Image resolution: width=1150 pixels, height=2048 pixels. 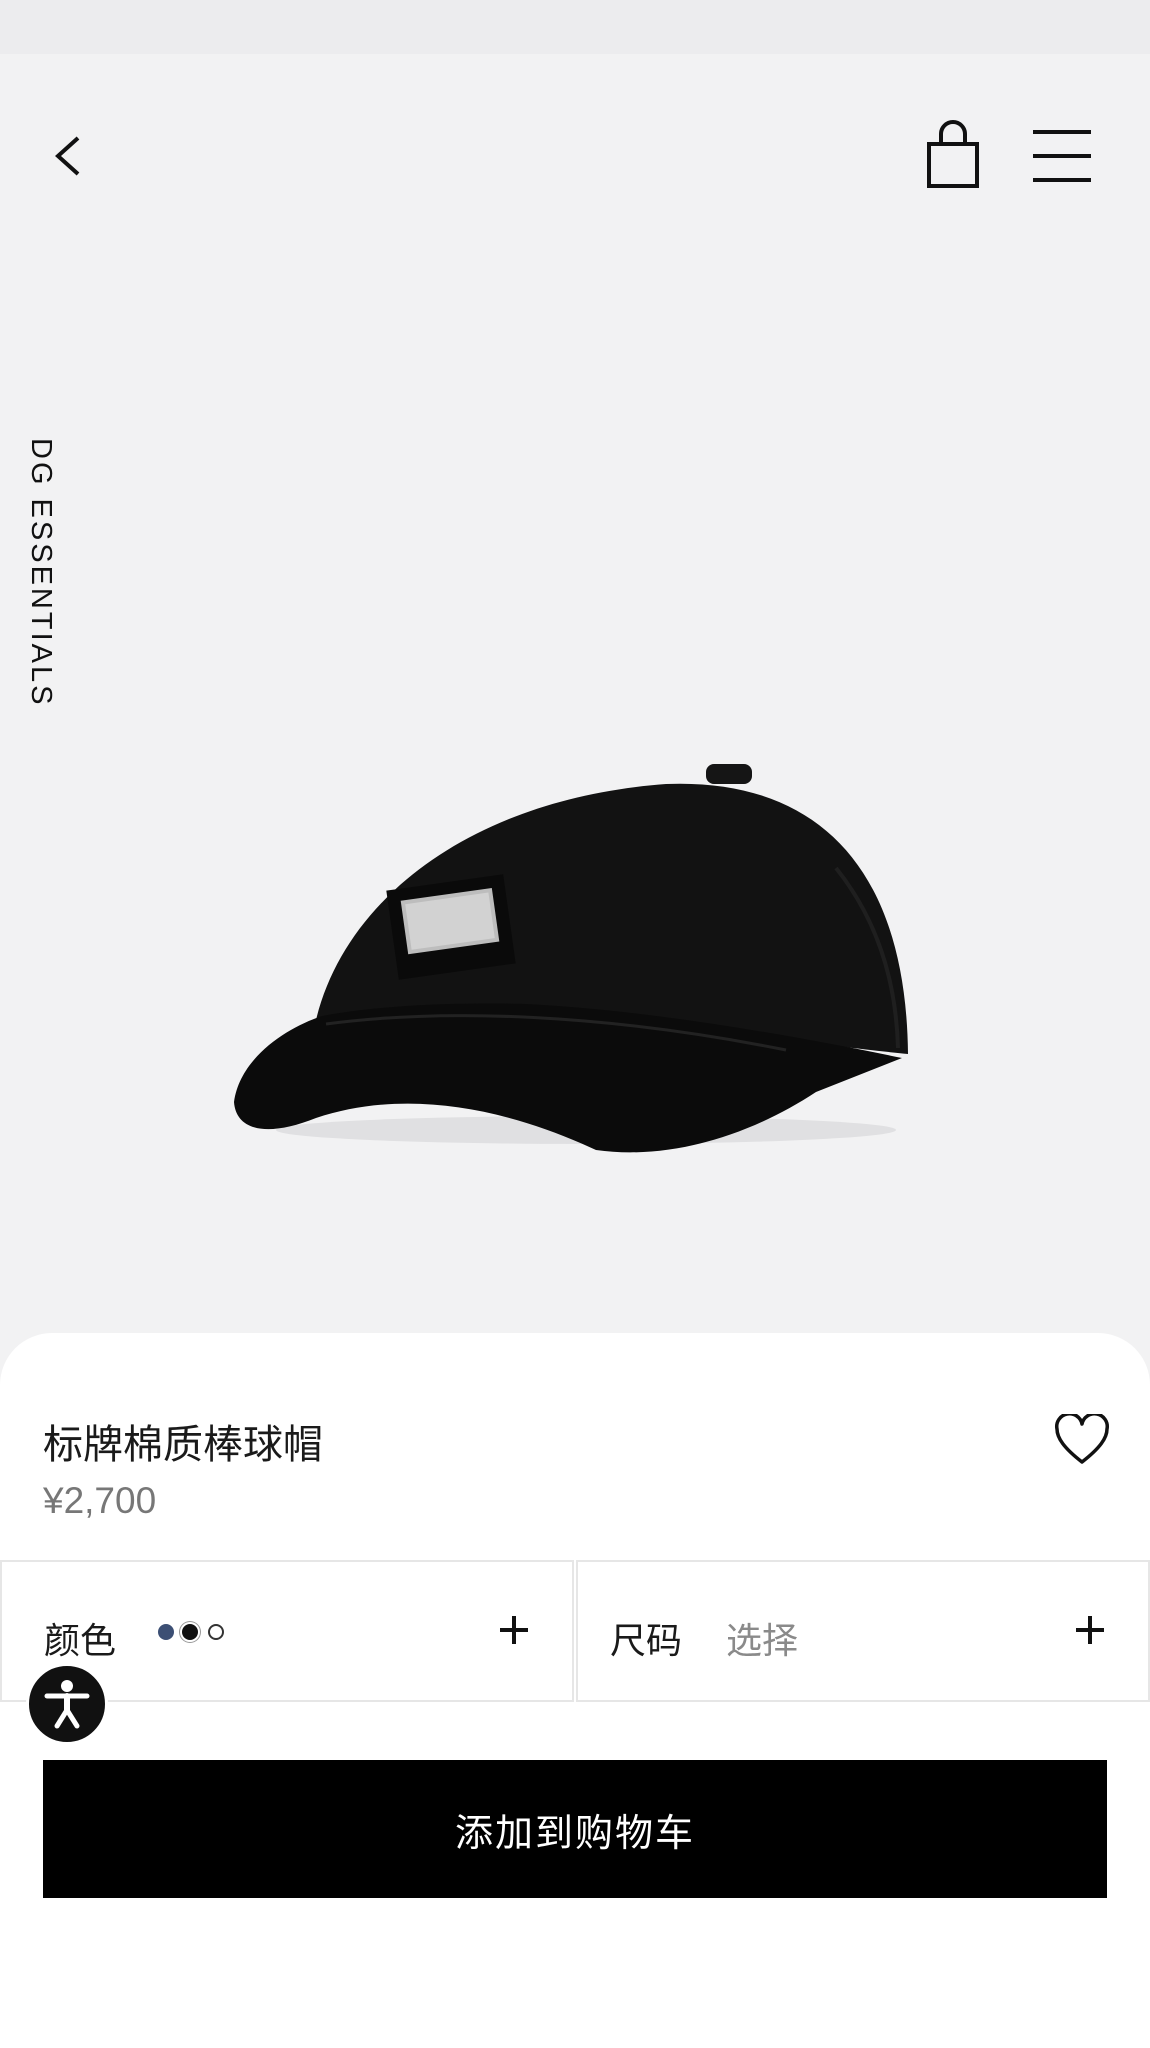 I want to click on back-button, so click(x=72, y=156).